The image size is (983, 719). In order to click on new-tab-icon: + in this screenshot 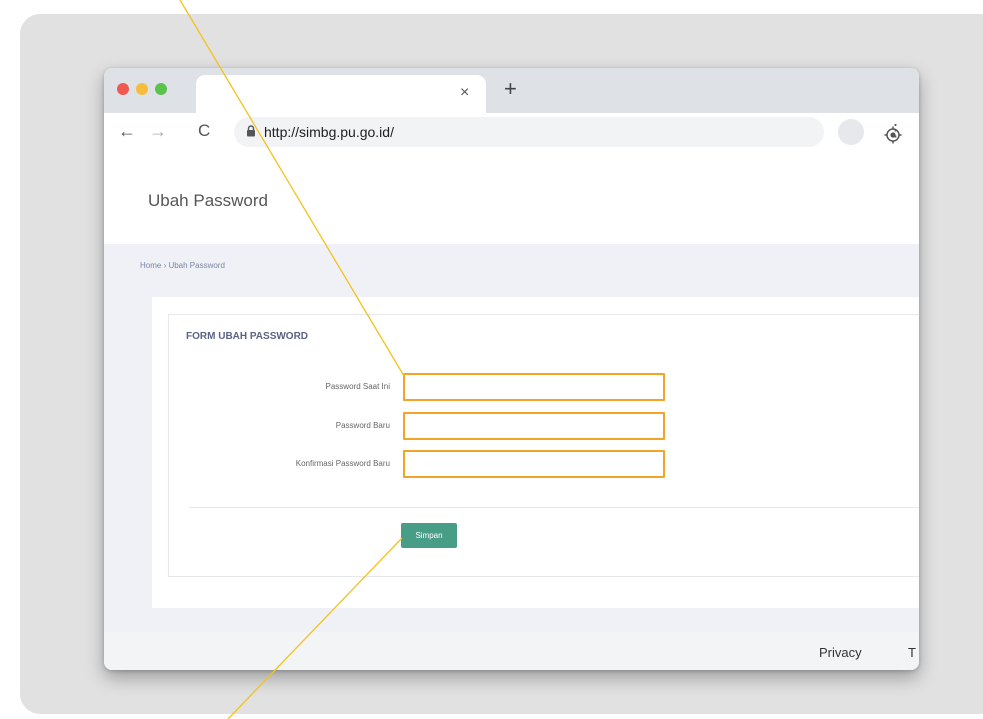, I will do `click(510, 89)`.